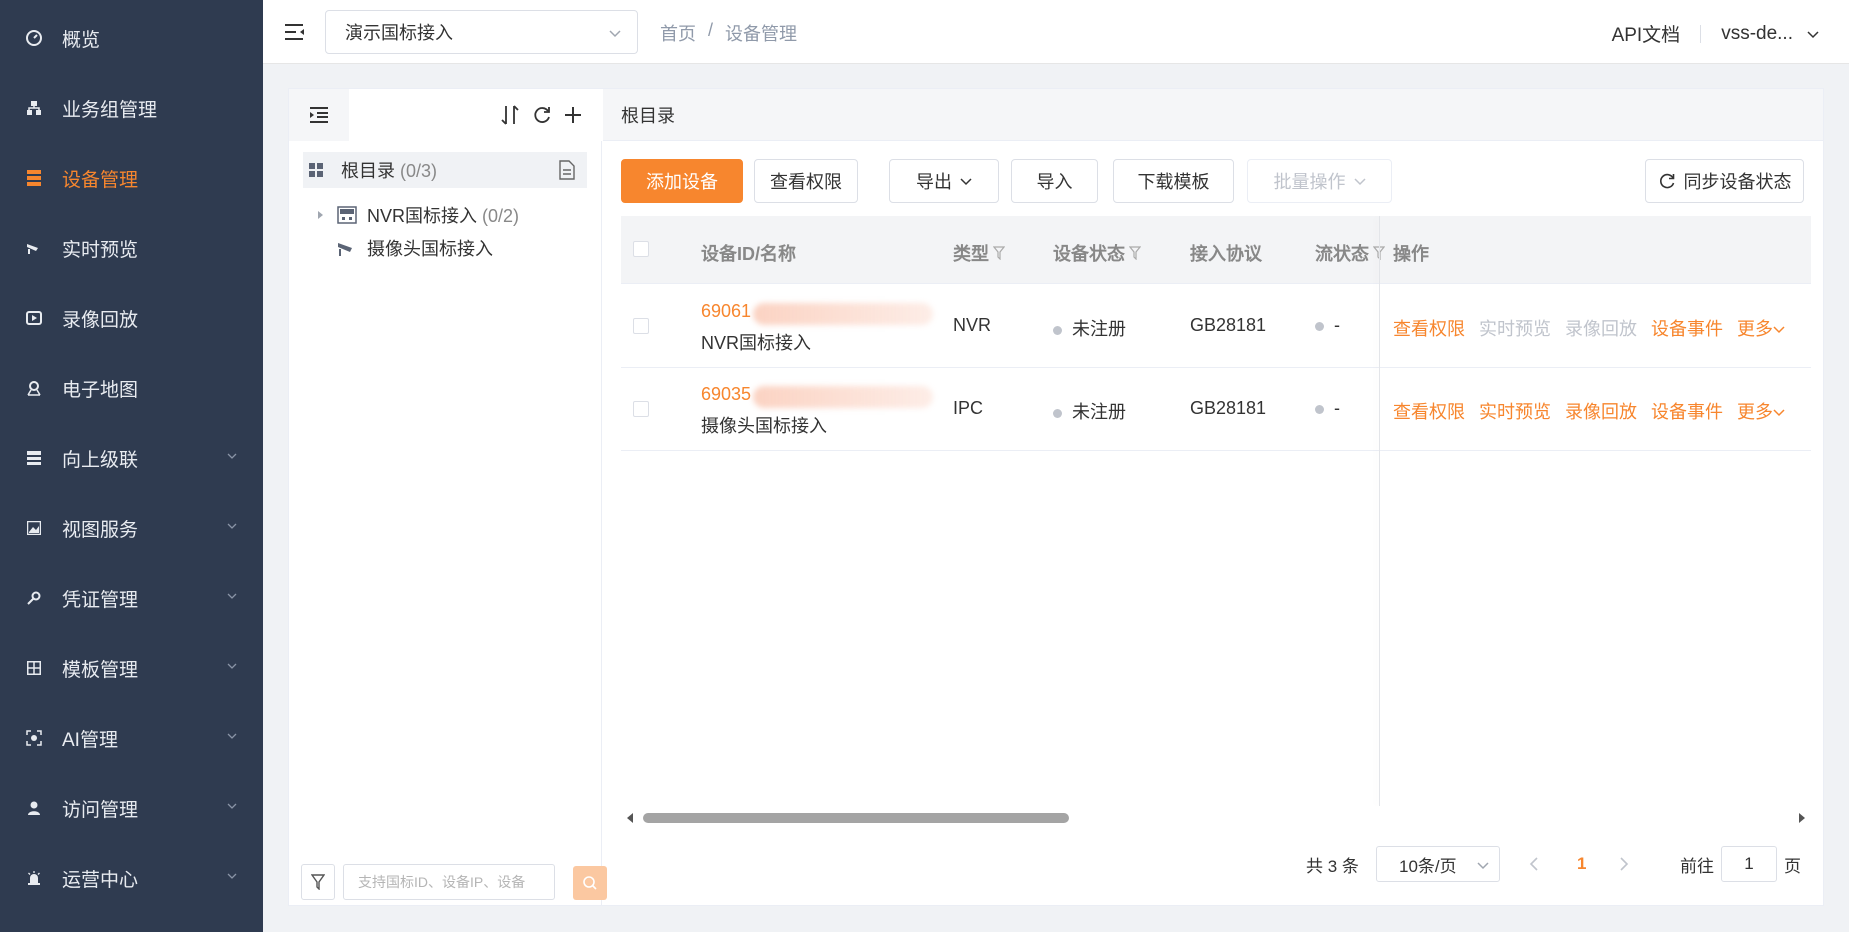 The image size is (1849, 932). I want to click on sidebar-item-label: 概览, so click(81, 40).